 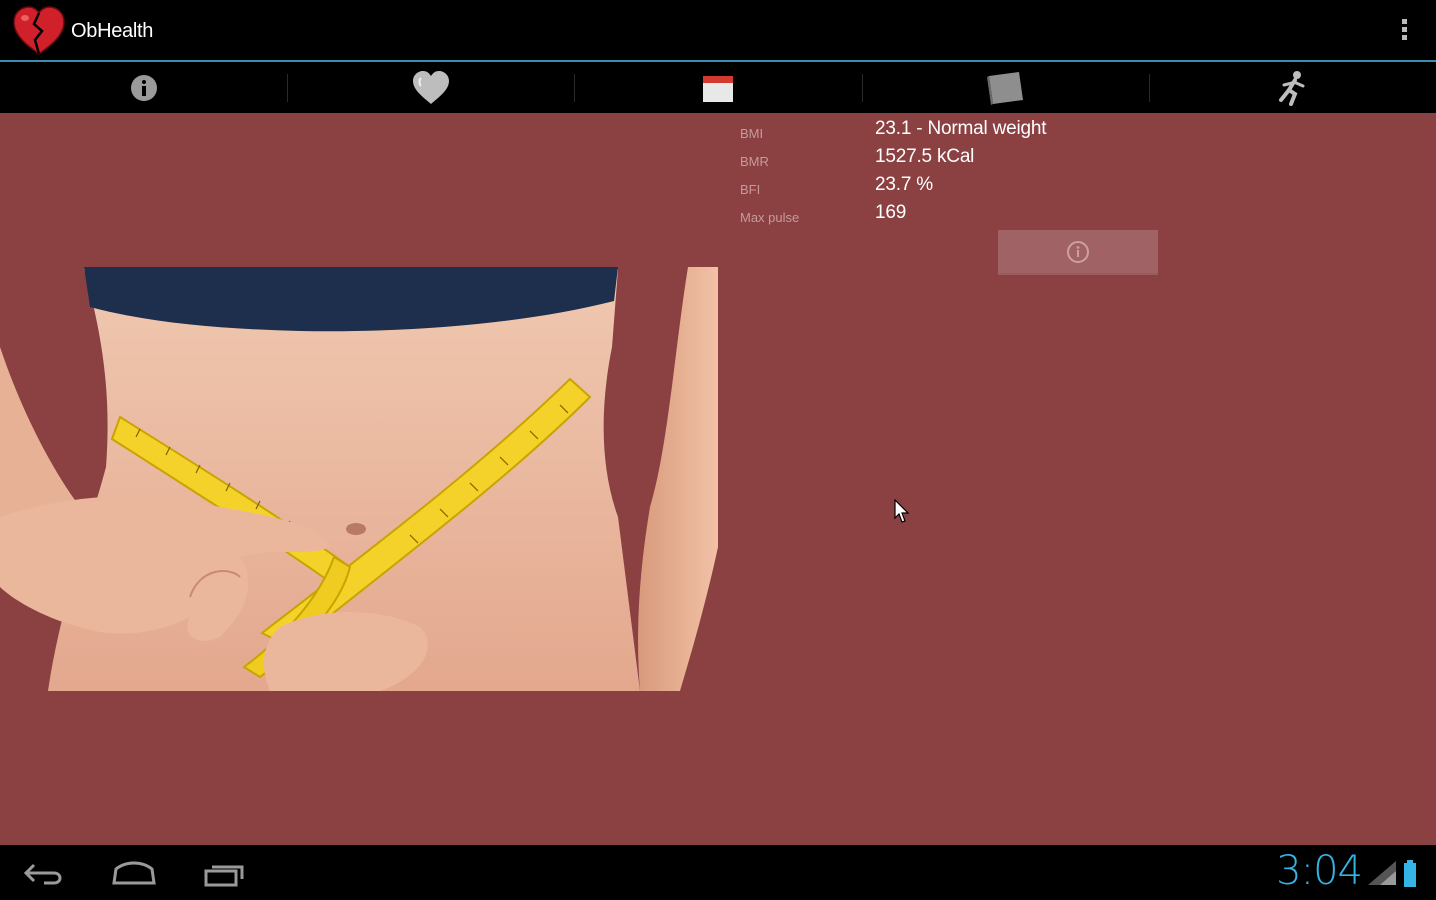 I want to click on running-man-icon, so click(x=1292, y=88).